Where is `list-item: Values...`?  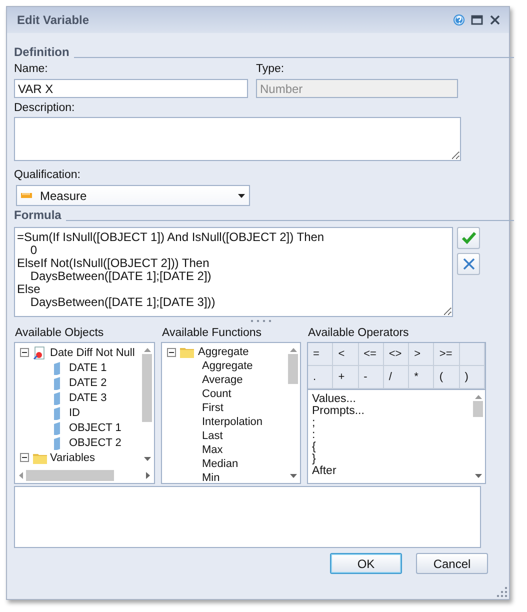 list-item: Values... is located at coordinates (391, 399).